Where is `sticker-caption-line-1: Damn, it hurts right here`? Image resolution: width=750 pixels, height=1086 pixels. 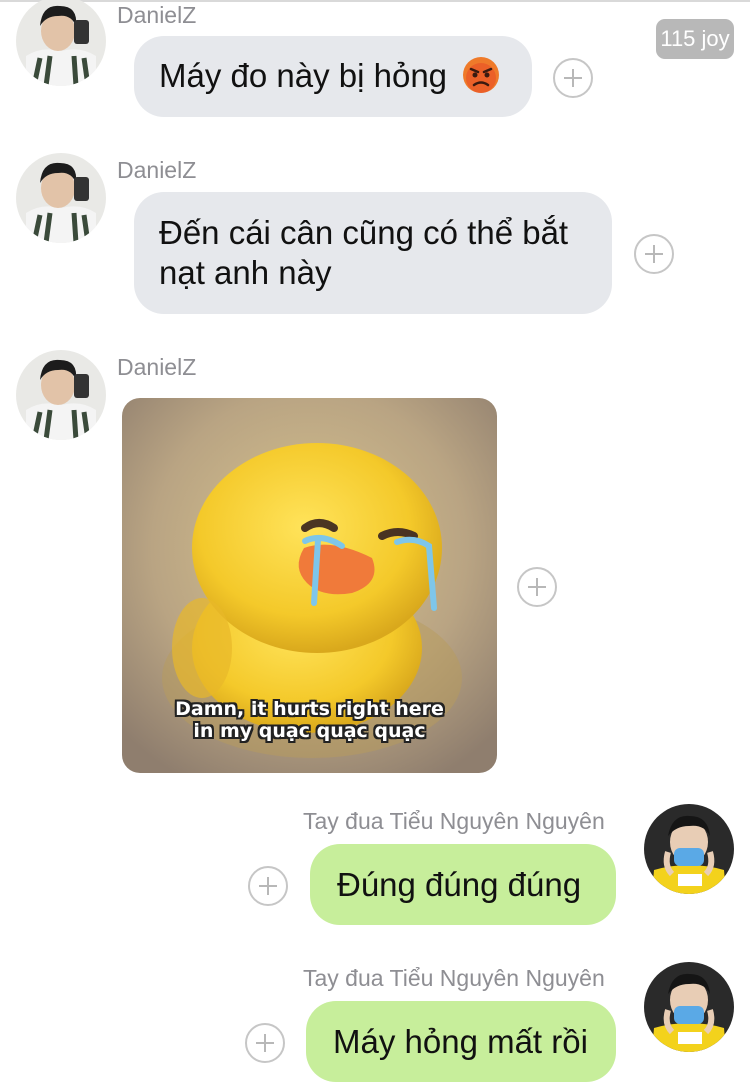
sticker-caption-line-1: Damn, it hurts right here is located at coordinates (309, 709).